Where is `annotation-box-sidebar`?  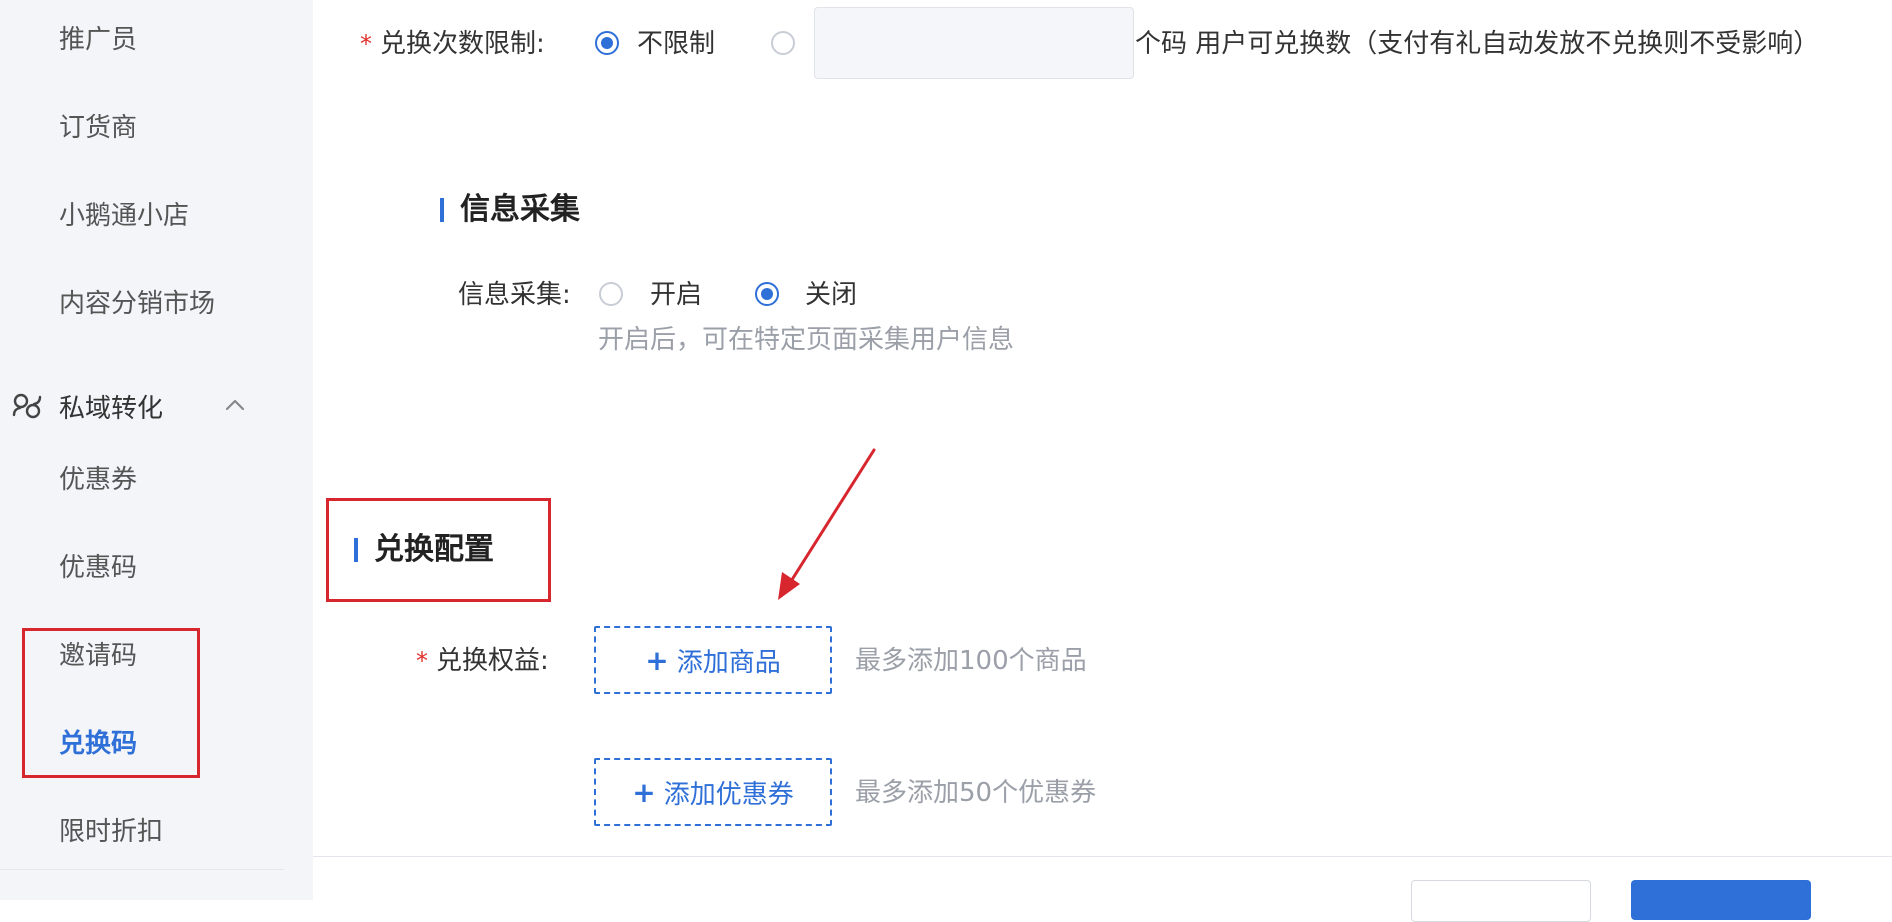 annotation-box-sidebar is located at coordinates (111, 703).